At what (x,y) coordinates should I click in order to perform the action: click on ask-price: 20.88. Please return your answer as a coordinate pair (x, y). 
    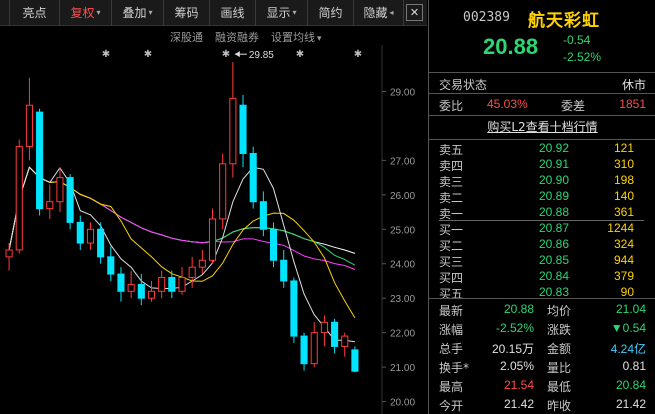
    Looking at the image, I should click on (553, 212).